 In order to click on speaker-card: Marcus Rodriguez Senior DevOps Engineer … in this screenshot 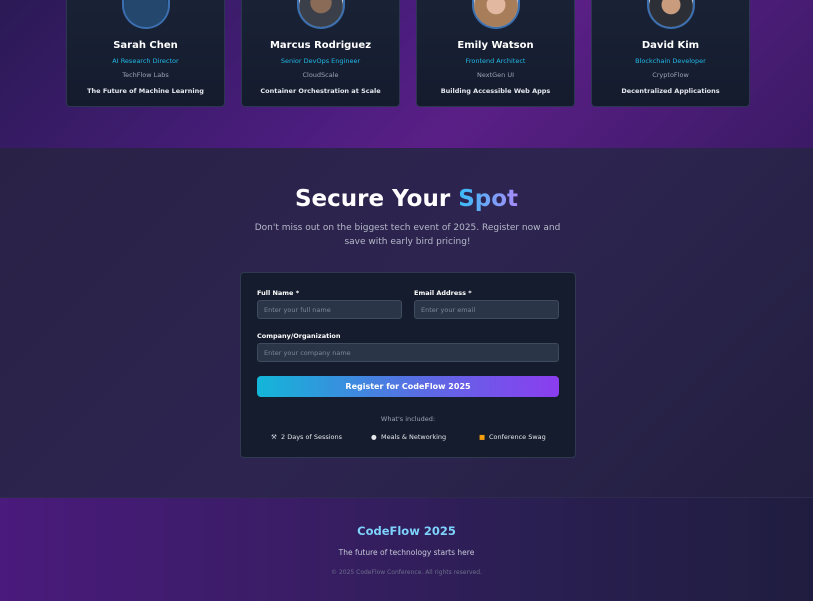, I will do `click(320, 53)`.